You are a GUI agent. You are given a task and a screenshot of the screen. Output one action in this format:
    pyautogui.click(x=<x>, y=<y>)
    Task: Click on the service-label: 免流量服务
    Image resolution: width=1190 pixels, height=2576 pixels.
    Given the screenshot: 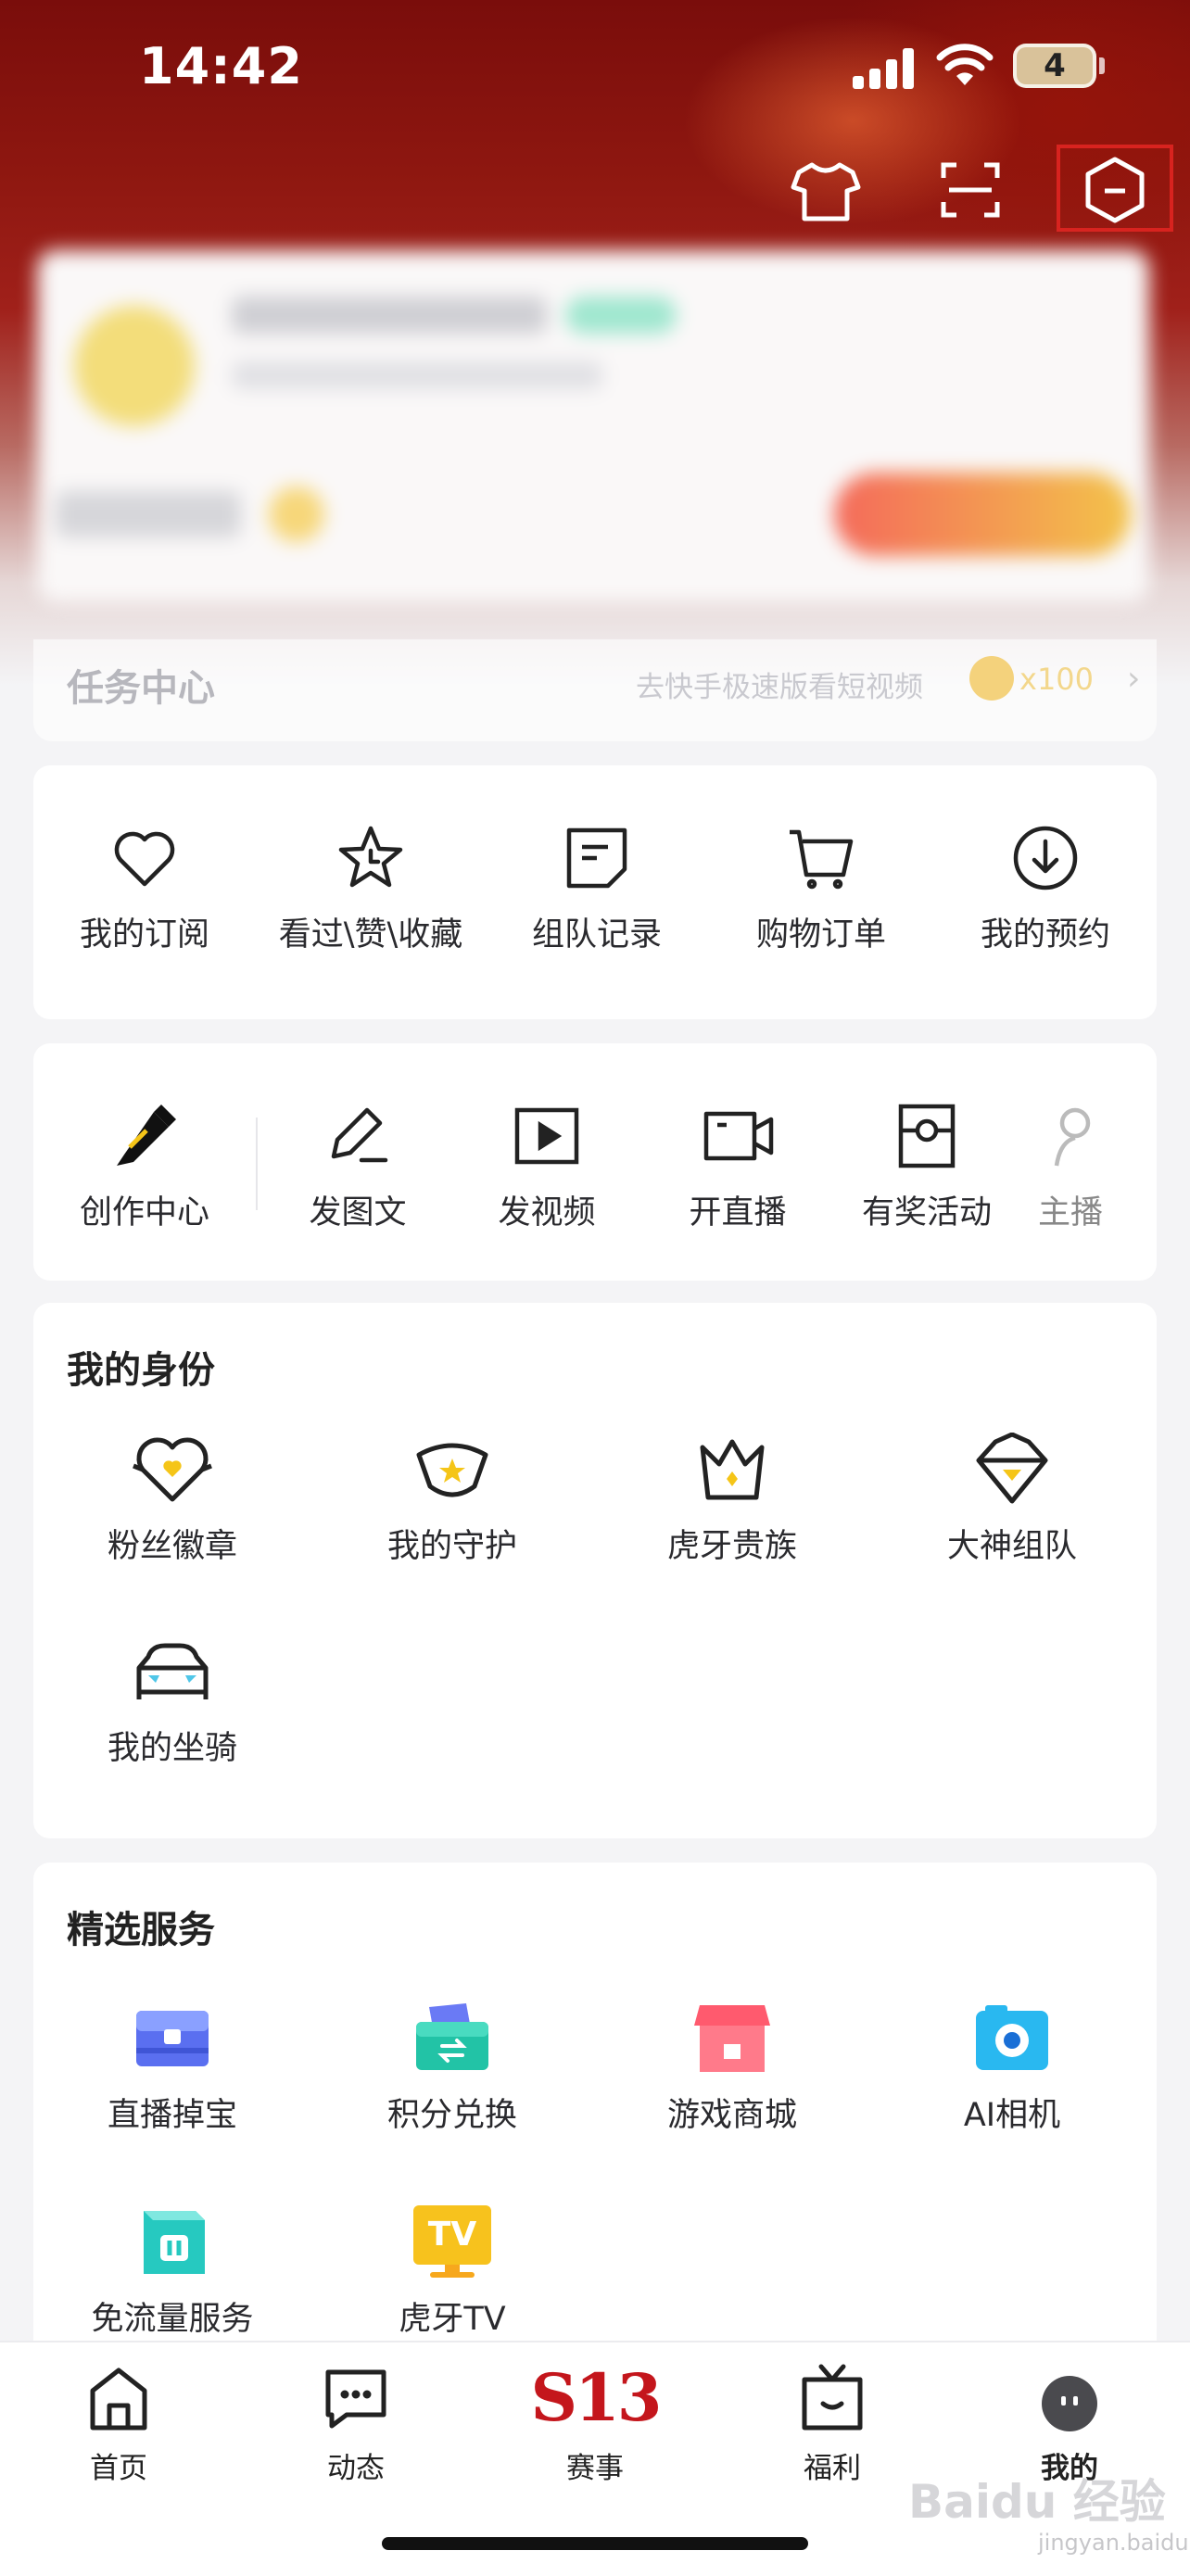 What is the action you would take?
    pyautogui.click(x=172, y=2319)
    